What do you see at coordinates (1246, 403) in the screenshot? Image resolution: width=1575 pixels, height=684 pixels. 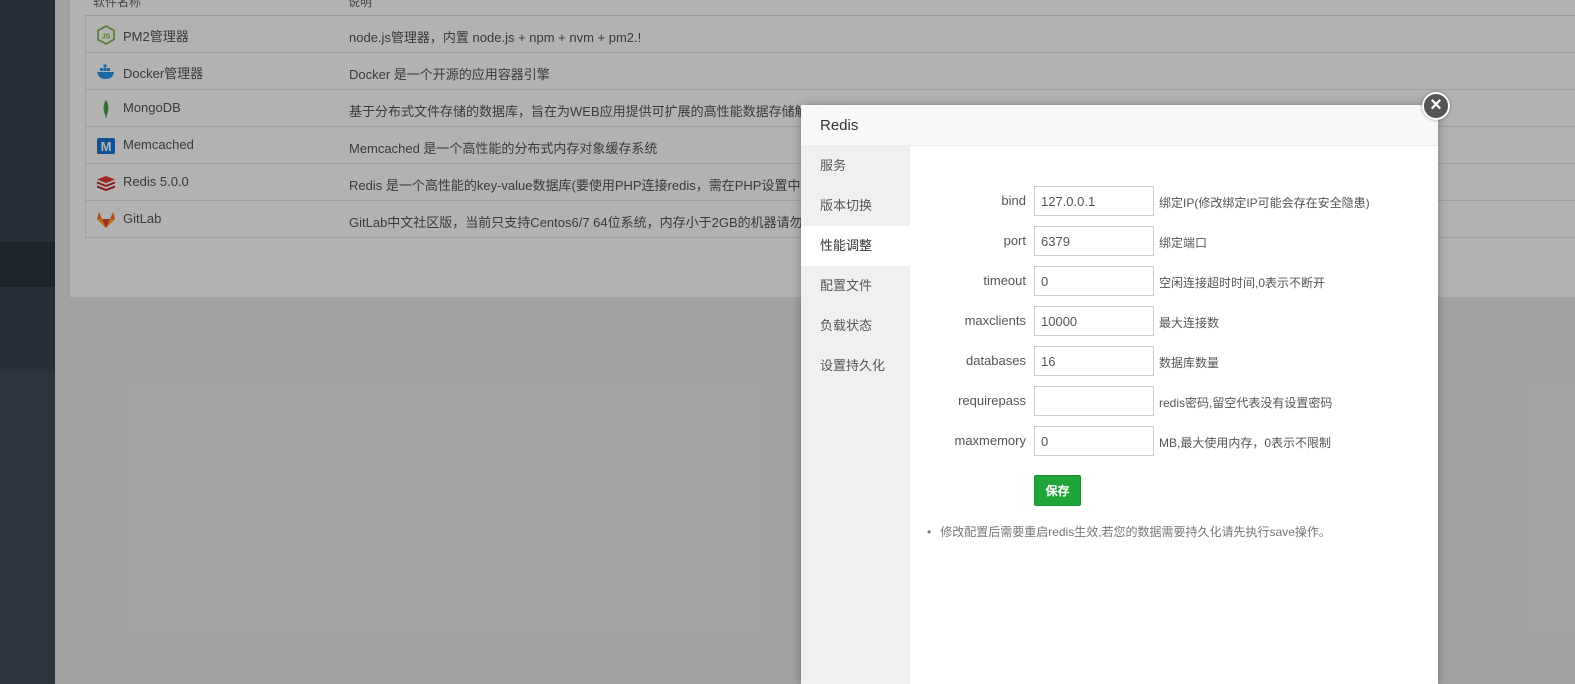 I see `requirepass-hint: redis密码,留空代表没有设置密码` at bounding box center [1246, 403].